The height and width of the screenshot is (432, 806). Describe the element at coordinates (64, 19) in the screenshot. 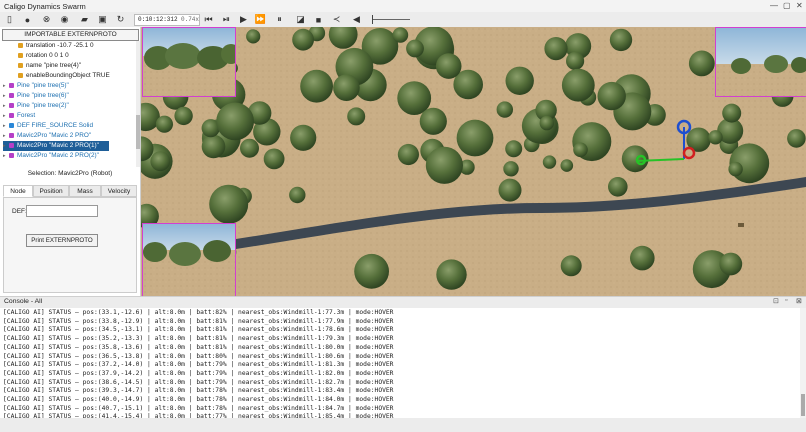

I see `view-eye-icon: ◉` at that location.